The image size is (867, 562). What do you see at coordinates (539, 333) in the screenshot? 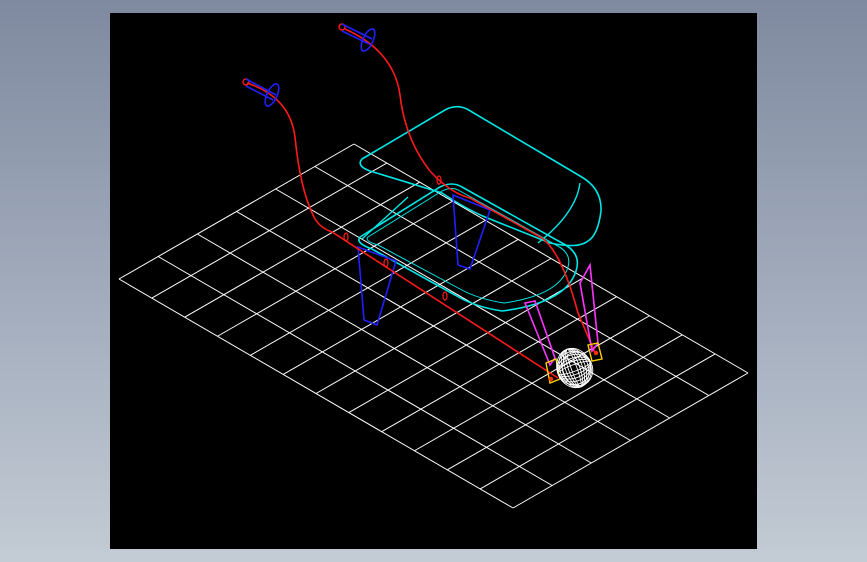
I see `wheel-strut-left` at bounding box center [539, 333].